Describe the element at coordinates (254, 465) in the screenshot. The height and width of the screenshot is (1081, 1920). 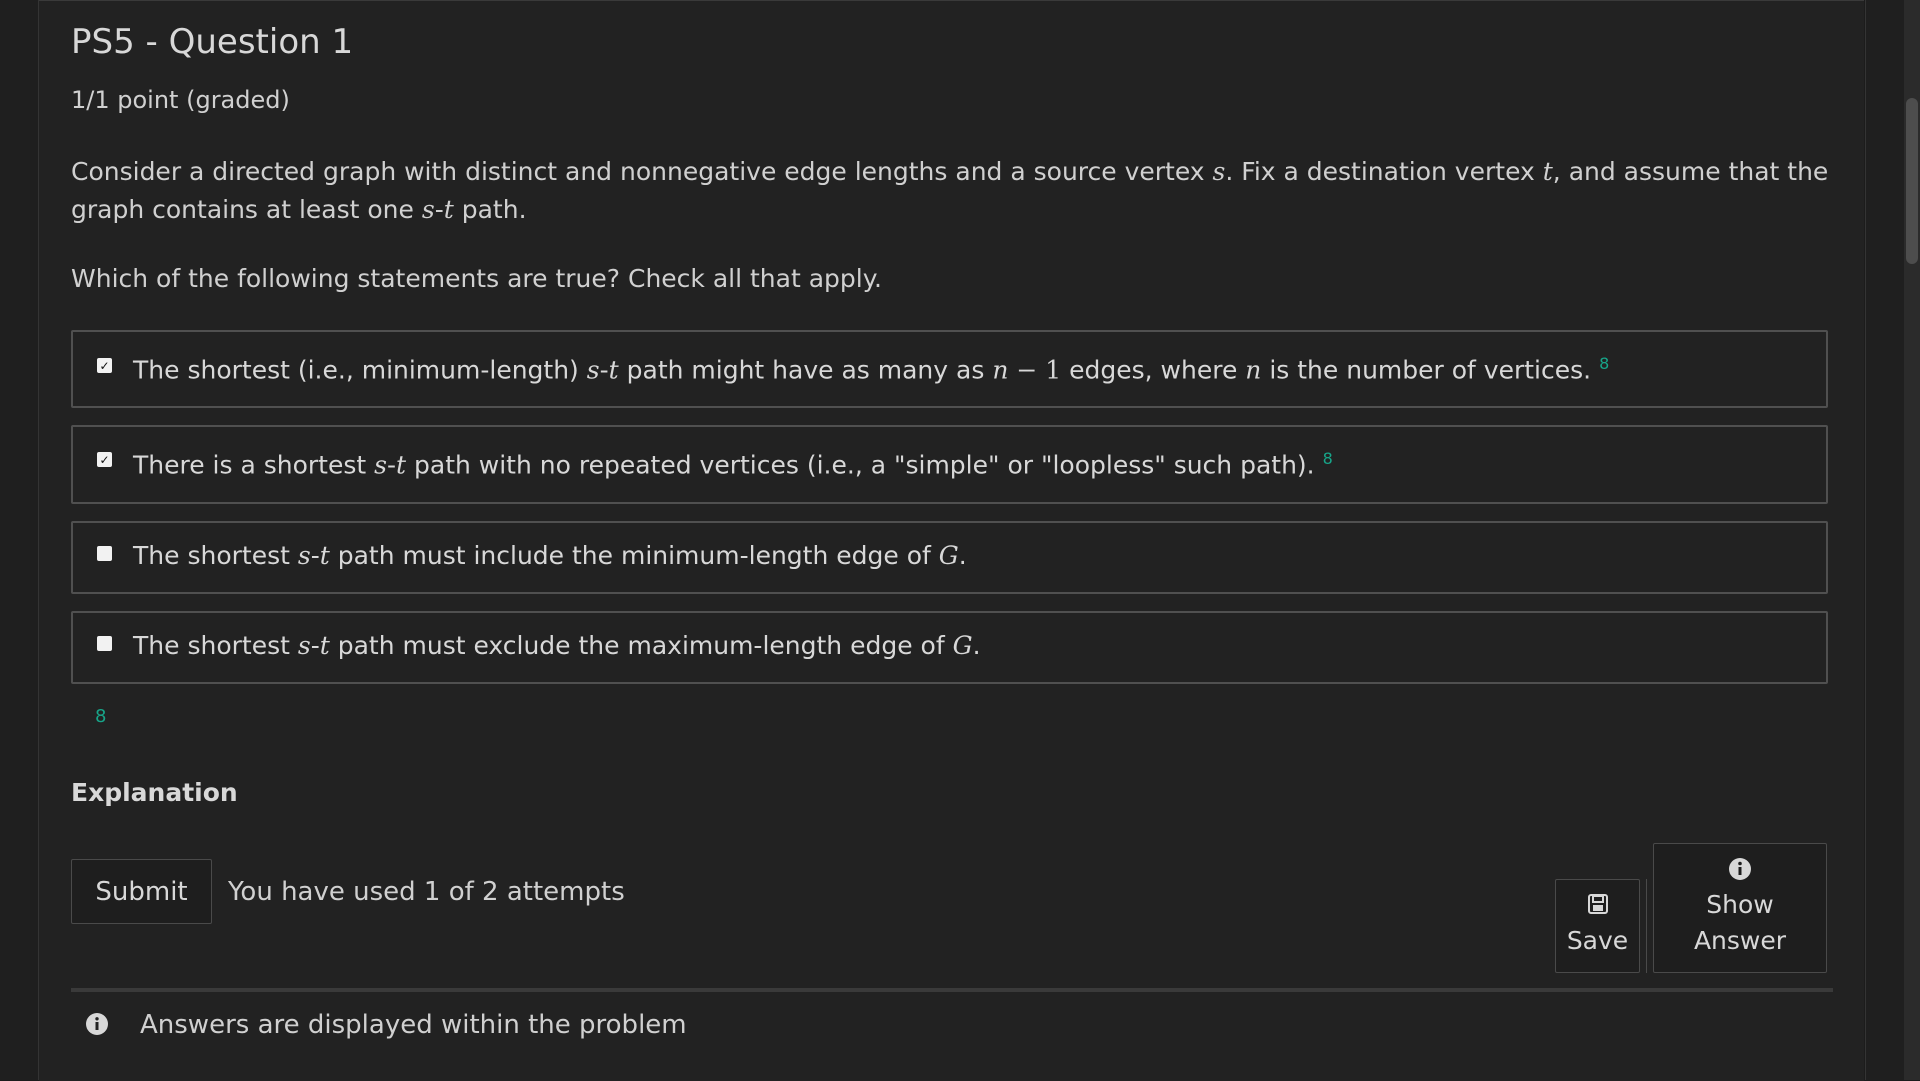
I see `choice-text: There is a shortest` at that location.